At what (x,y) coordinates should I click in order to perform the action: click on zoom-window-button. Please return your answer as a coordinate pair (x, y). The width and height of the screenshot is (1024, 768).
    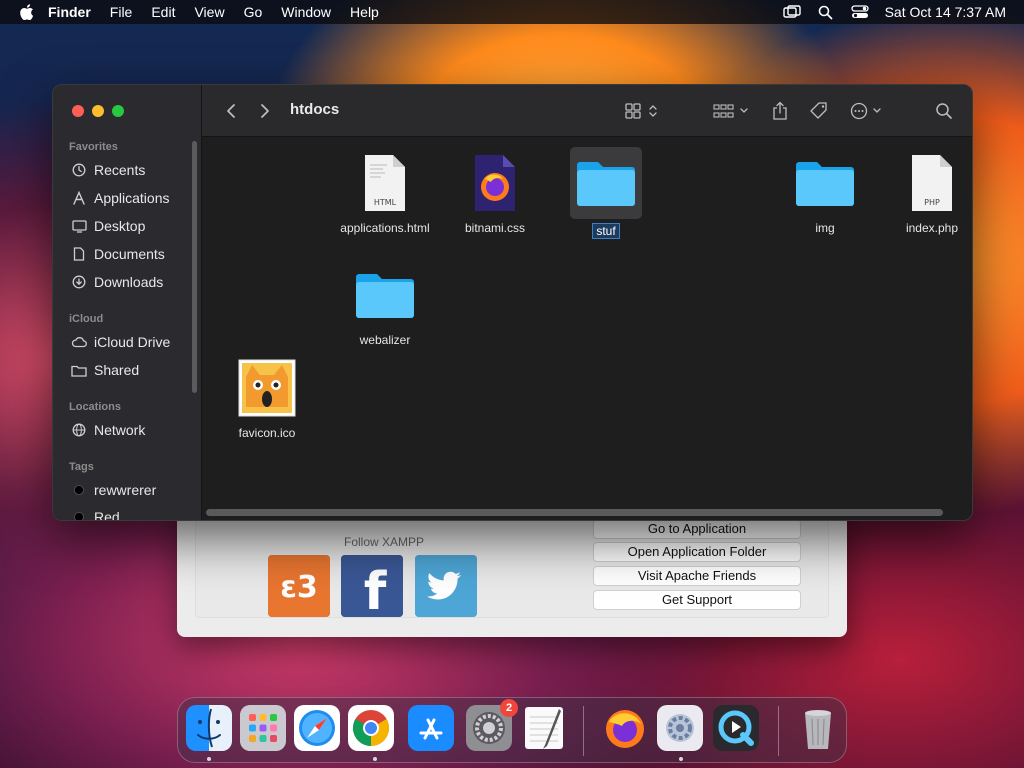
    Looking at the image, I should click on (118, 111).